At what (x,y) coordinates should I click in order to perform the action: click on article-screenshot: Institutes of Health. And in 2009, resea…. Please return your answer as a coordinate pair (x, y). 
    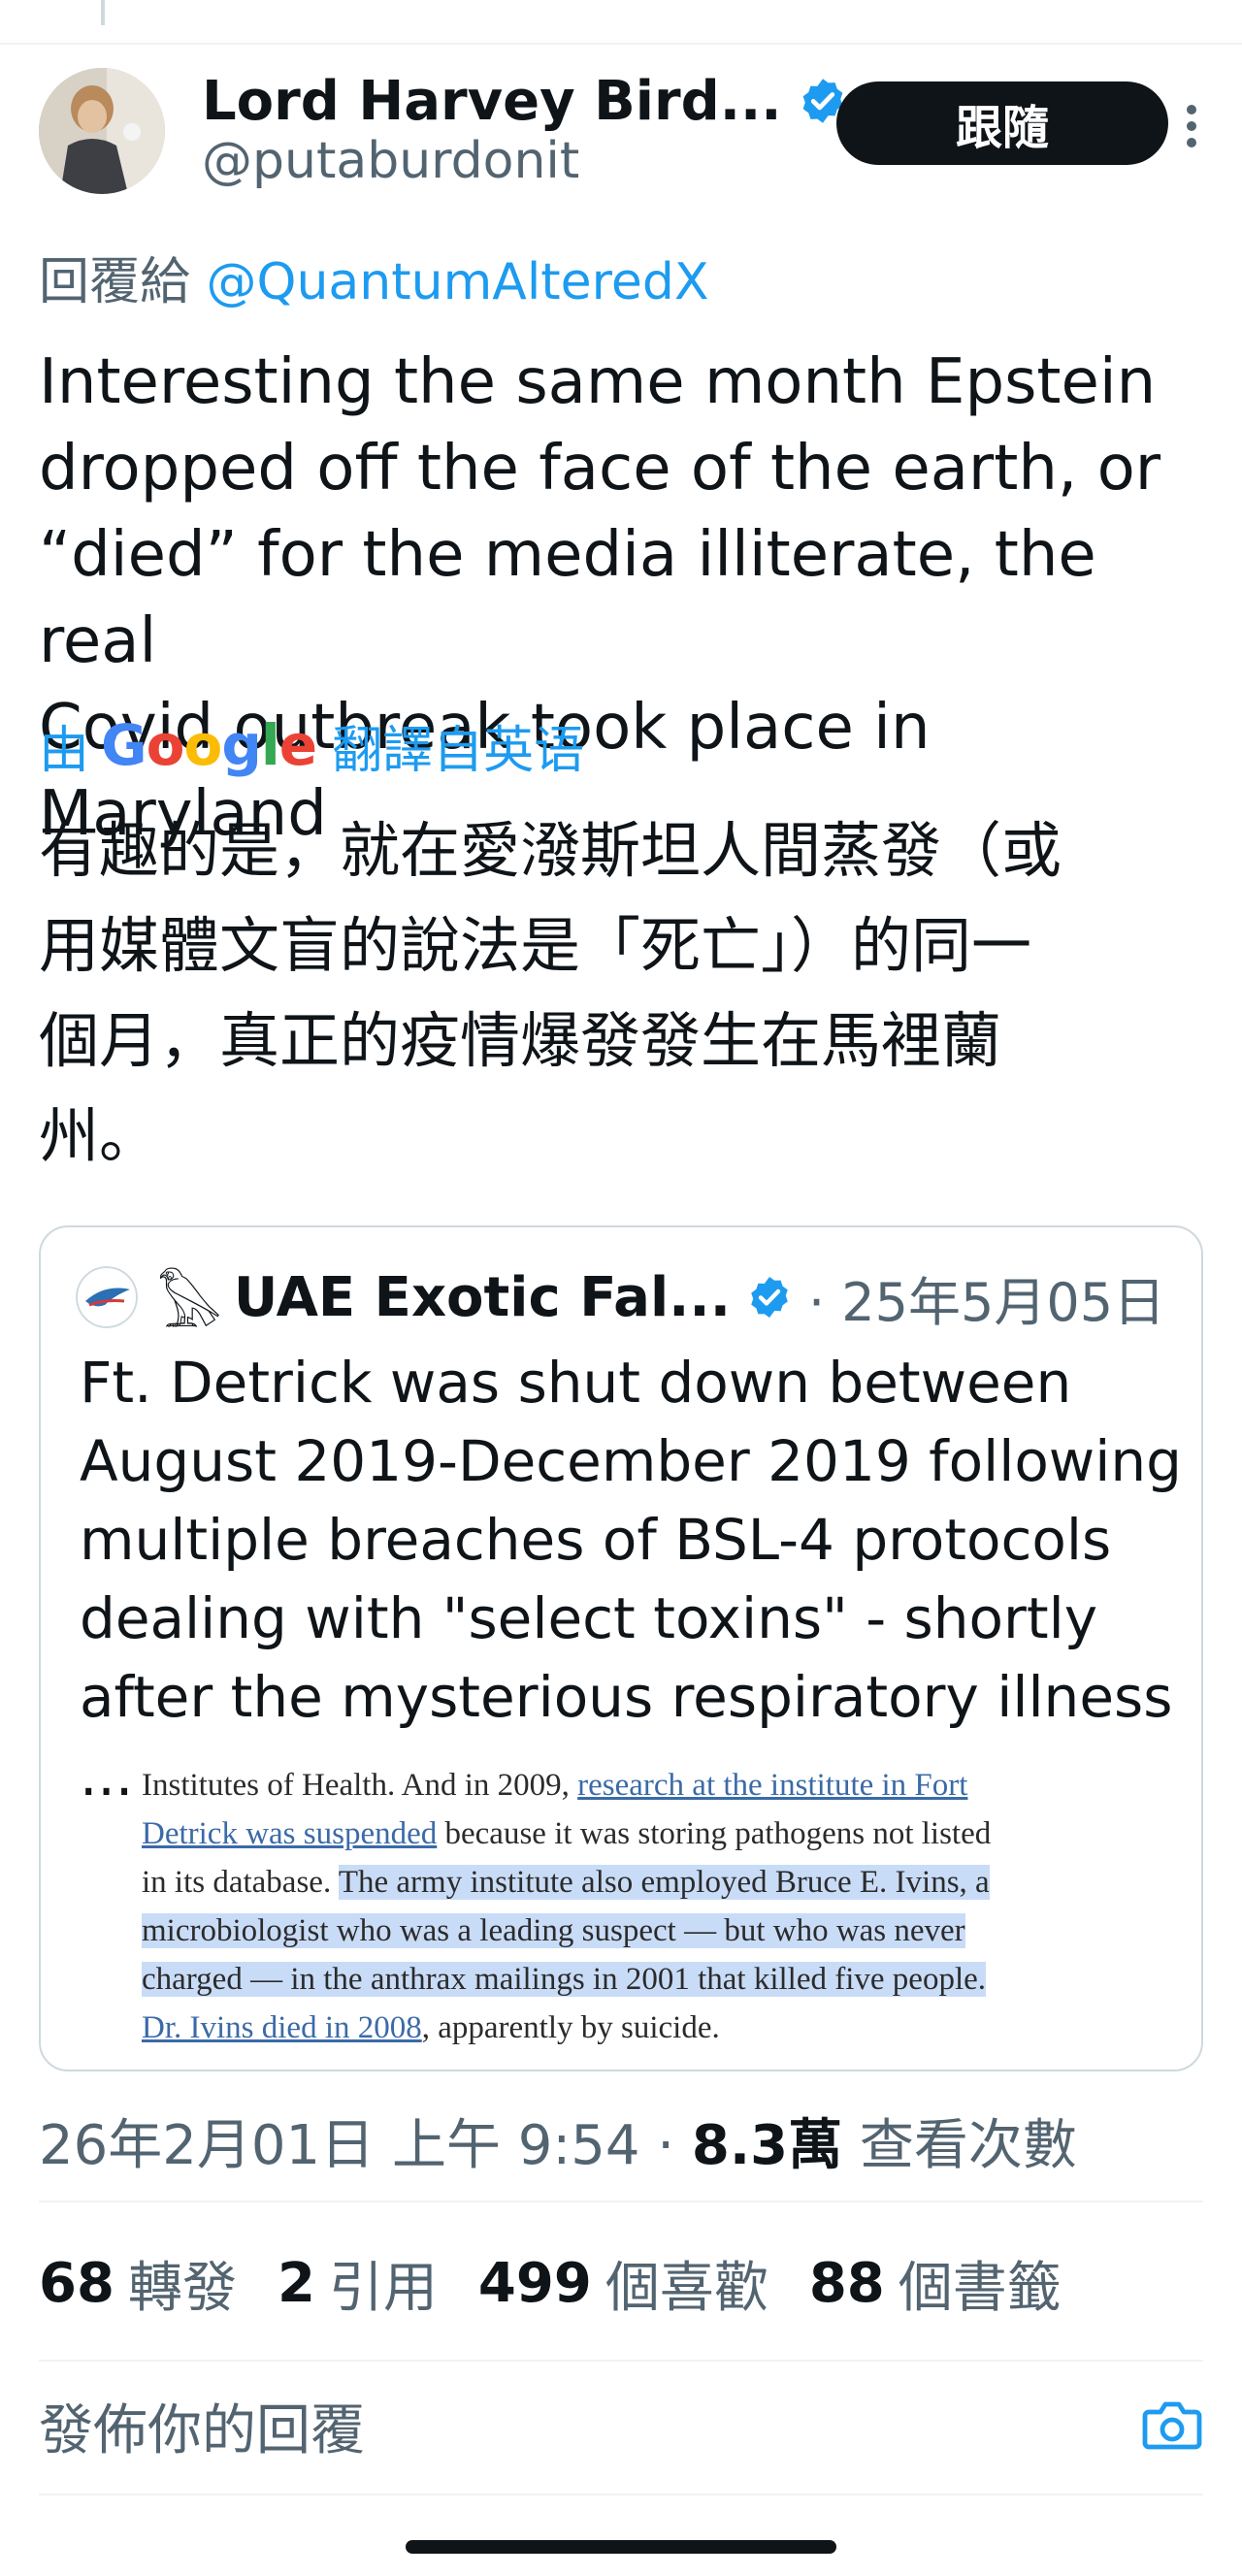
    Looking at the image, I should click on (646, 1906).